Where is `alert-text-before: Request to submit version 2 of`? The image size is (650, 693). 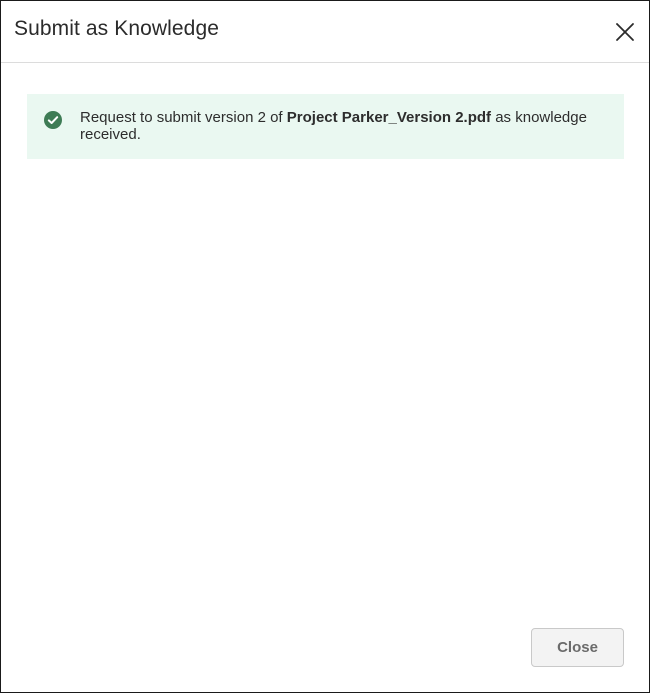 alert-text-before: Request to submit version 2 of is located at coordinates (183, 117).